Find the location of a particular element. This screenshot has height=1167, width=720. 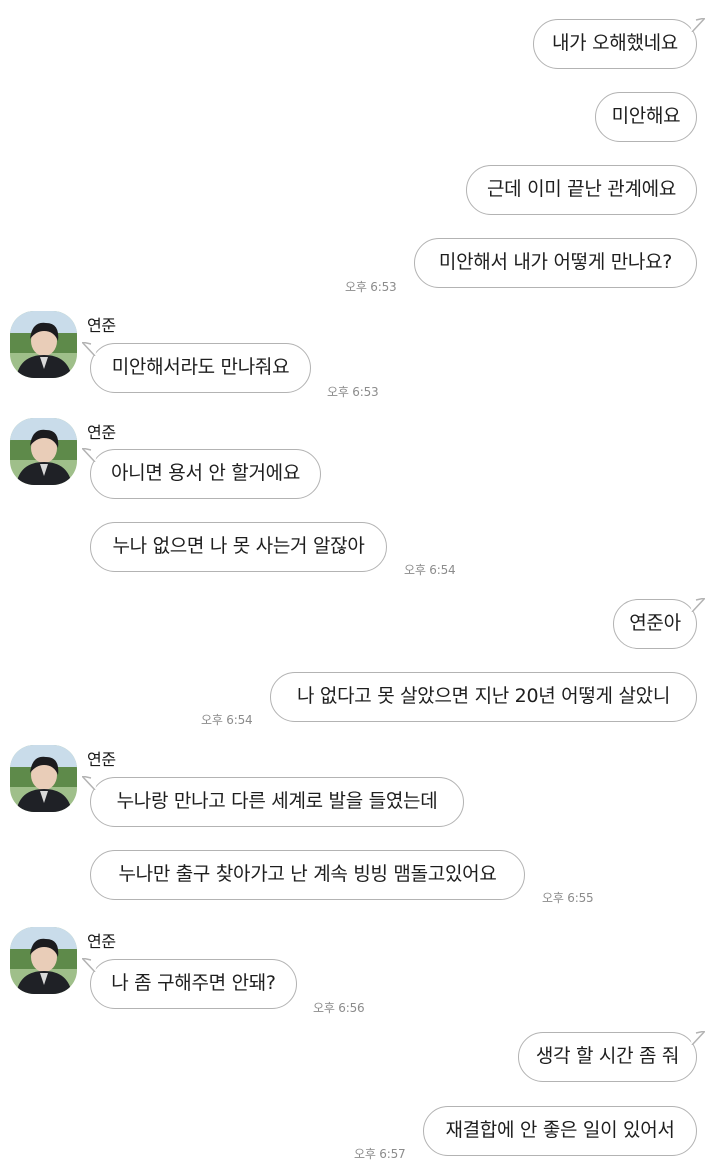

message-text: 나 없다고 못 살았으면 지난 20년 어떻게 살았니 is located at coordinates (483, 696).